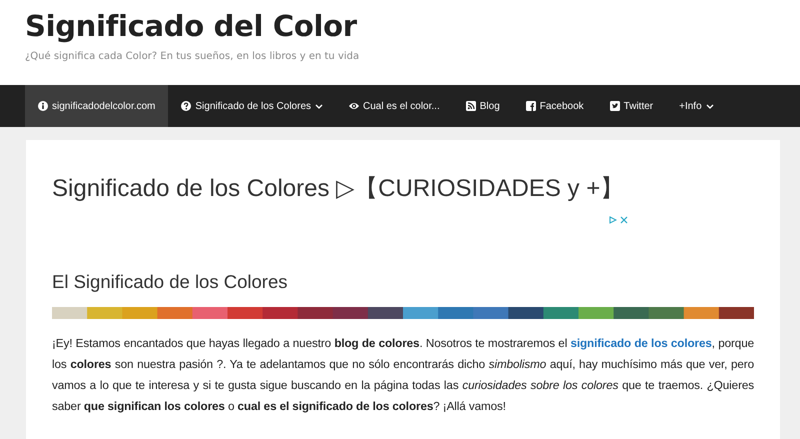 Image resolution: width=800 pixels, height=439 pixels. I want to click on site-tagline: ¿Qué significa cada Color? En tus sueños, en los libros y en tu vida, so click(192, 56).